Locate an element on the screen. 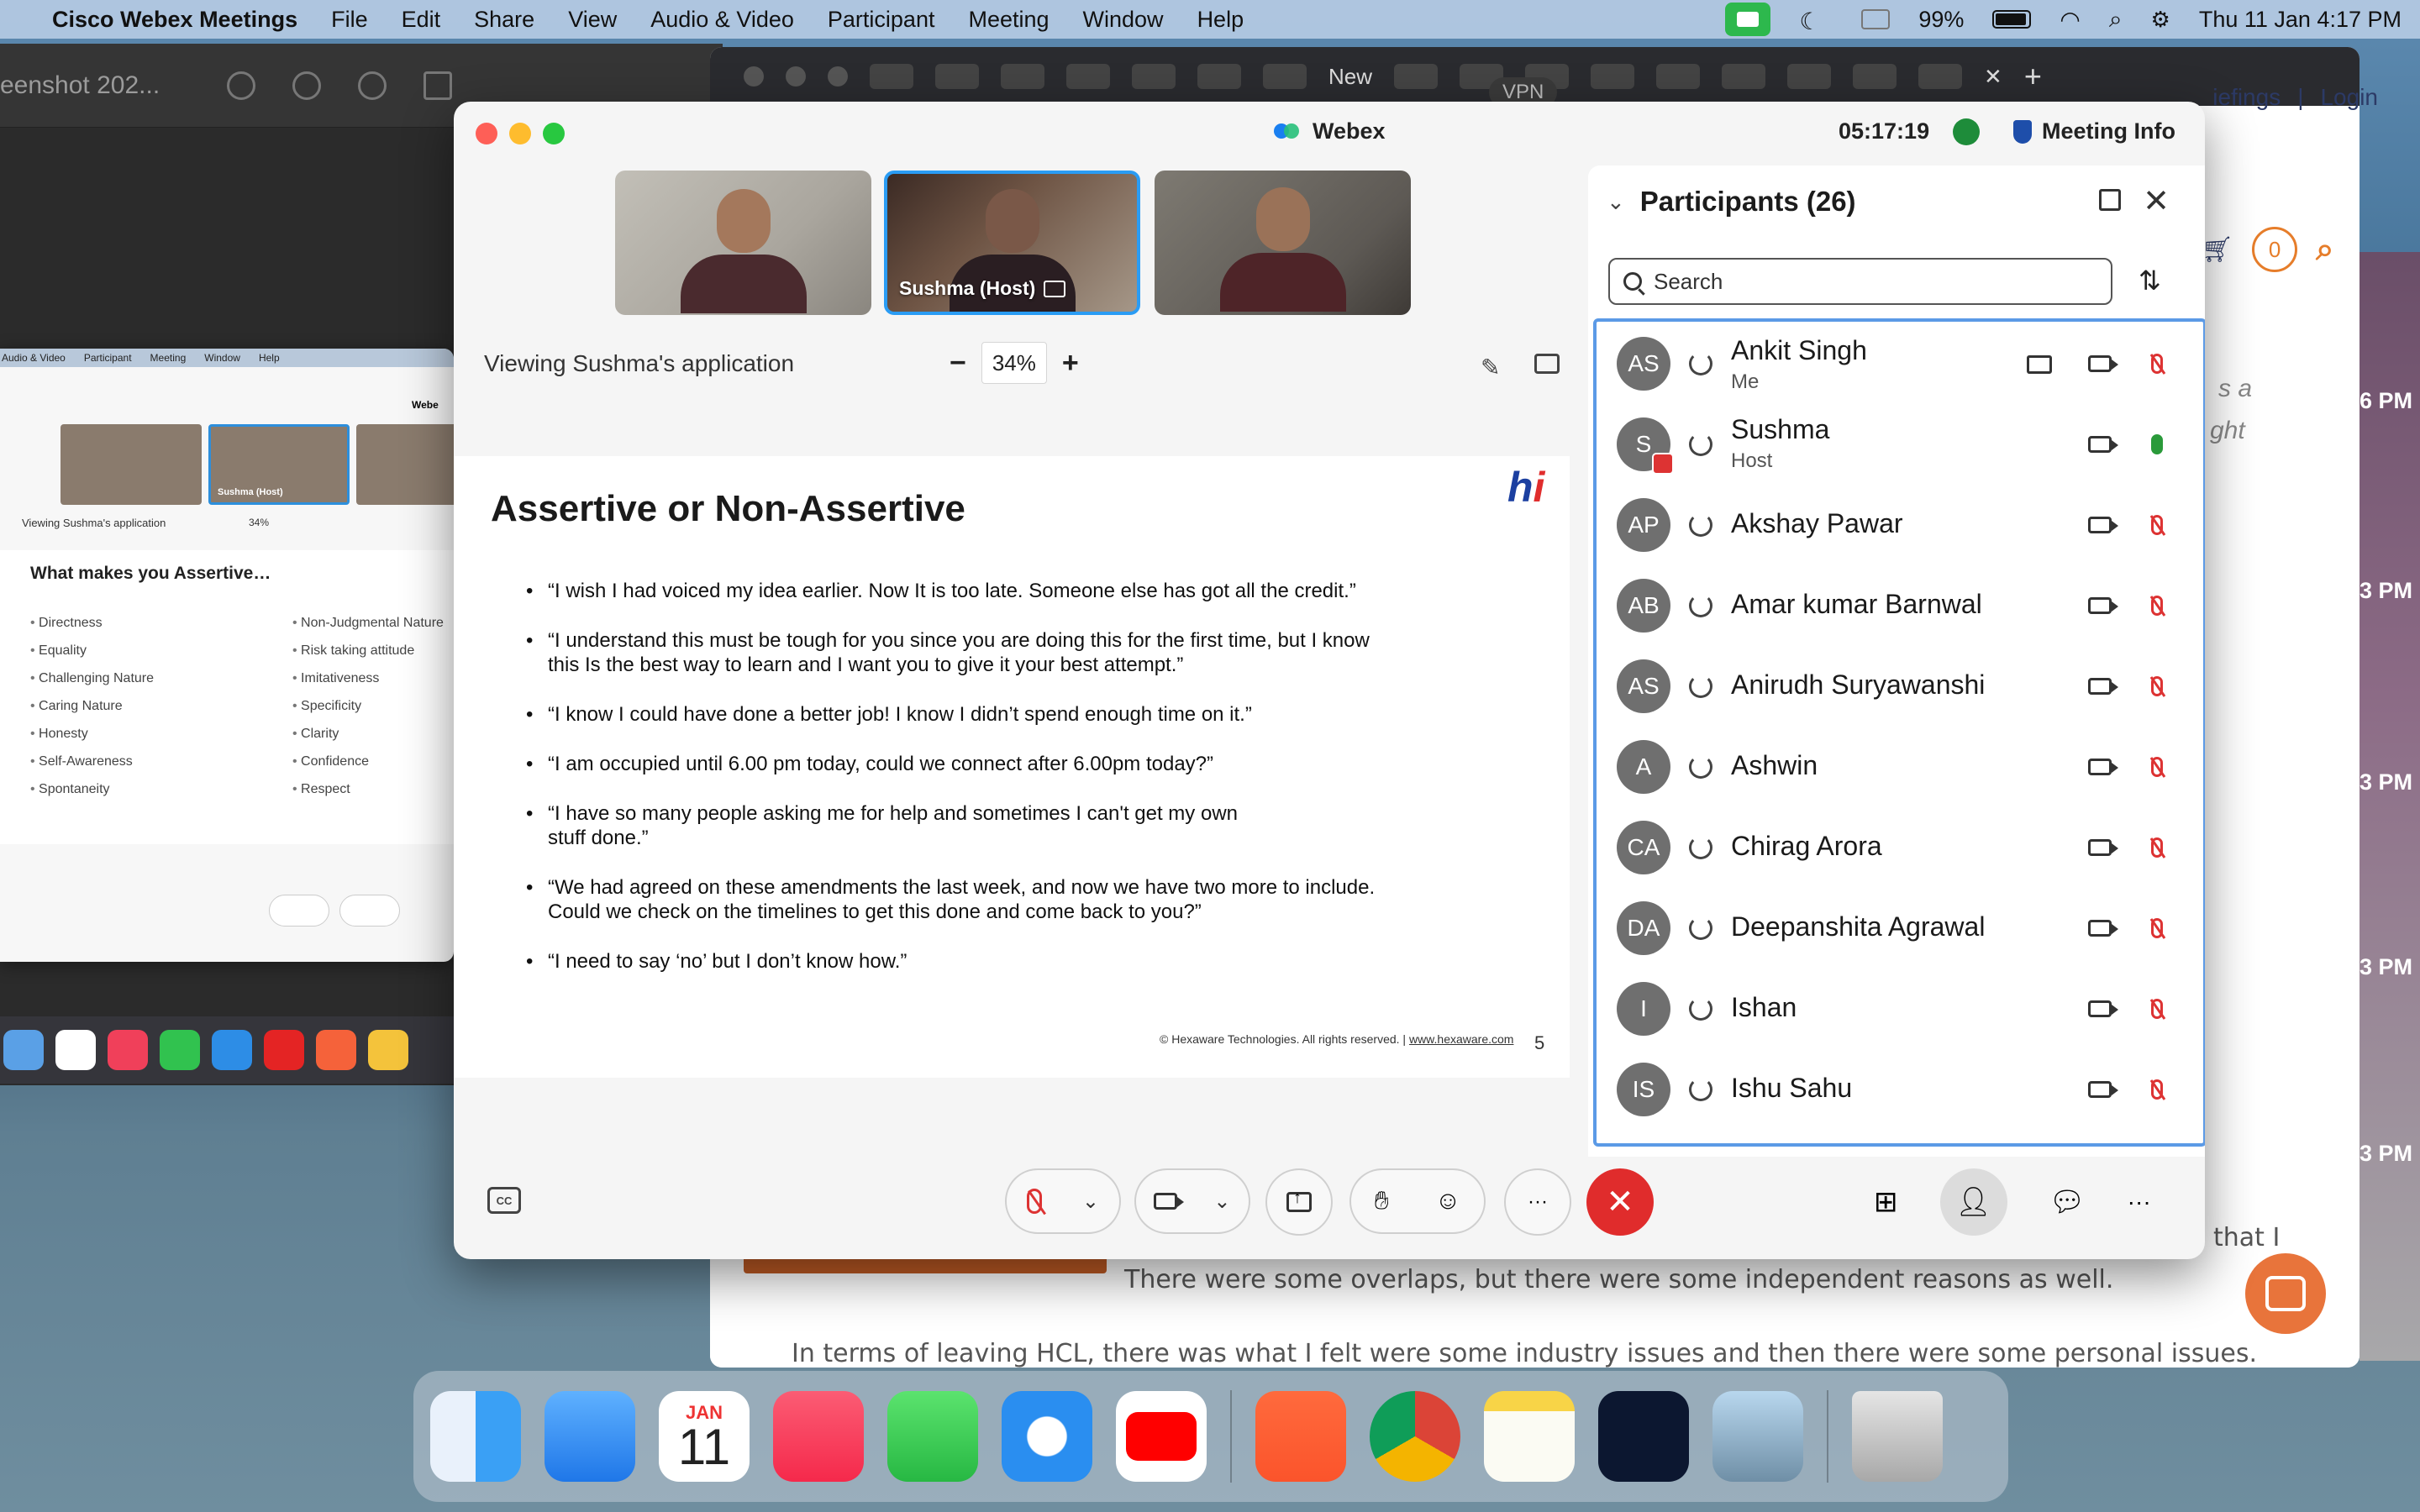 This screenshot has height=1512, width=2420. menu-audio-video: Audio & Video is located at coordinates (722, 20).